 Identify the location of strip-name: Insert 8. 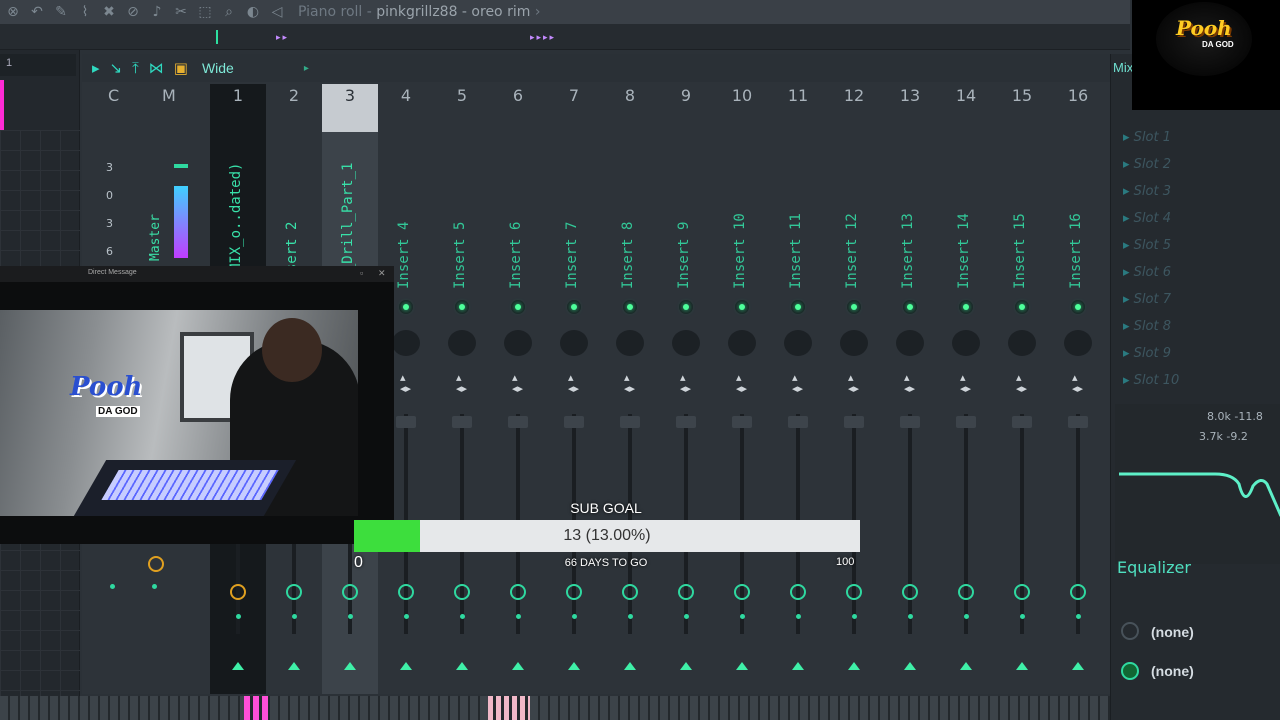
(628, 255).